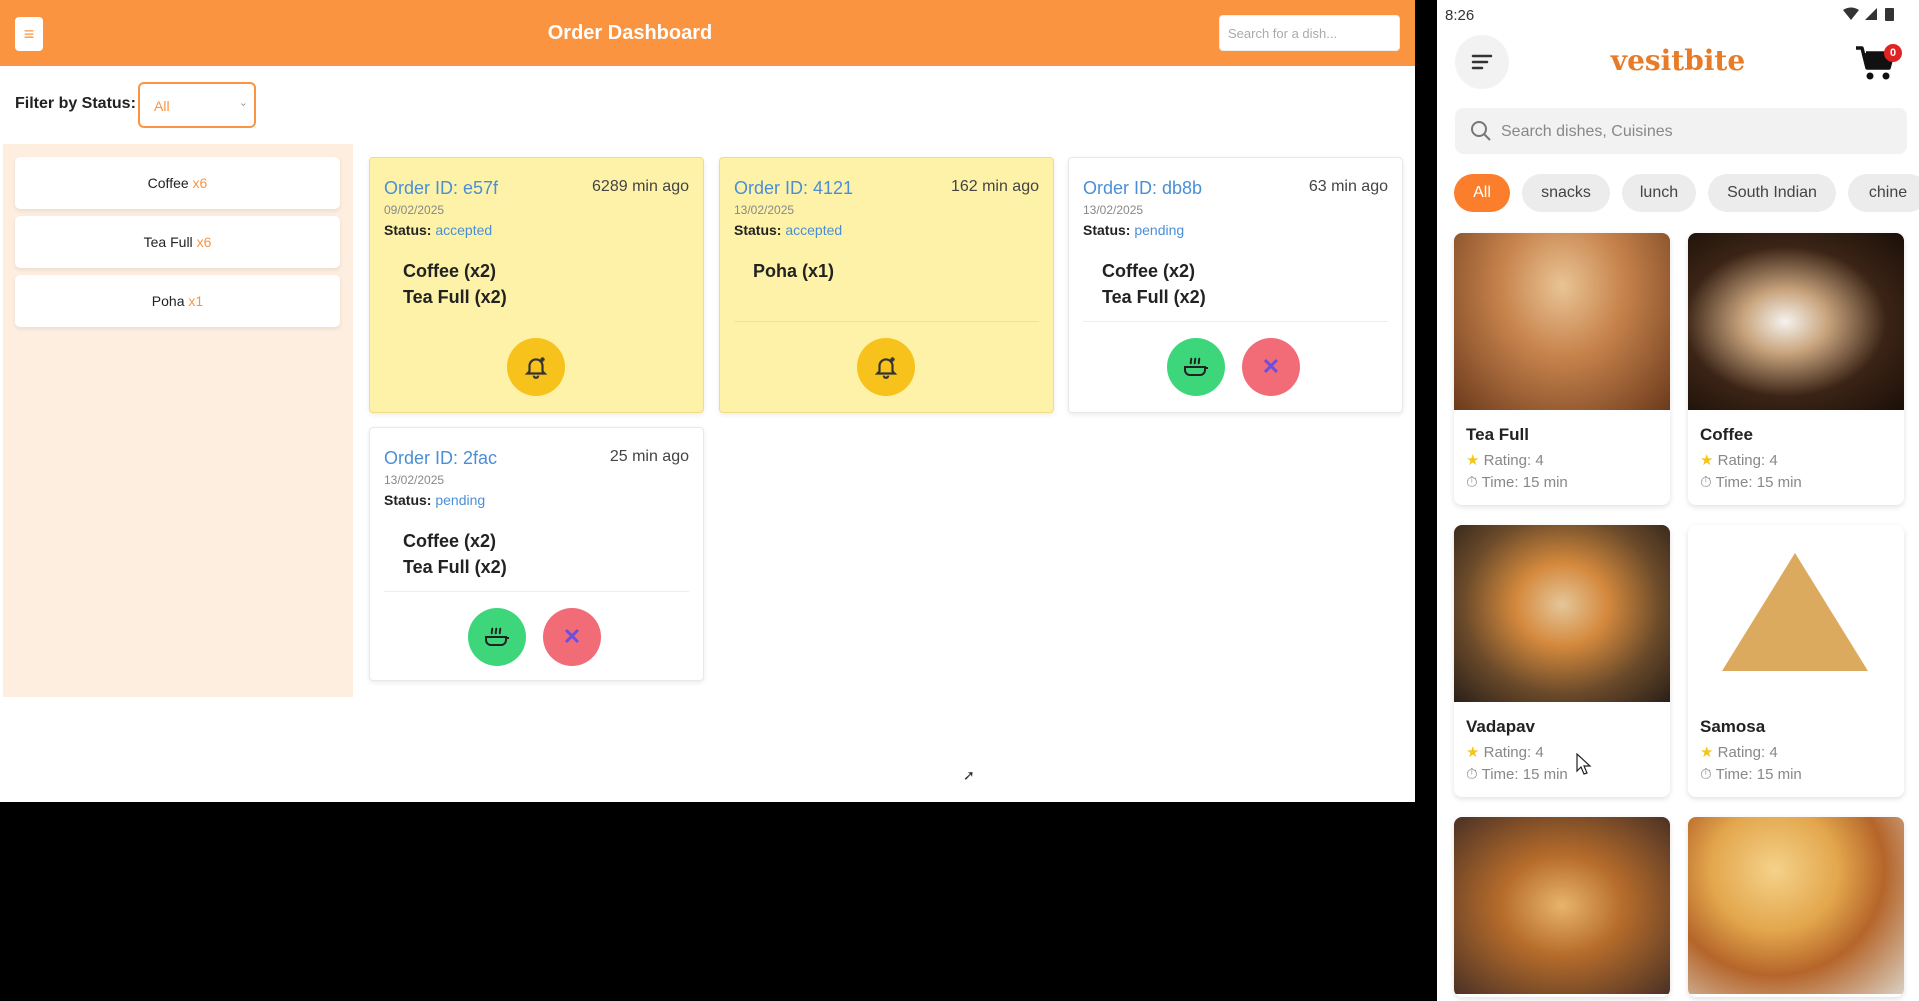  Describe the element at coordinates (178, 420) in the screenshot. I see `order-summary-panel: Coffee x6 Tea Full x6 Poha x1` at that location.